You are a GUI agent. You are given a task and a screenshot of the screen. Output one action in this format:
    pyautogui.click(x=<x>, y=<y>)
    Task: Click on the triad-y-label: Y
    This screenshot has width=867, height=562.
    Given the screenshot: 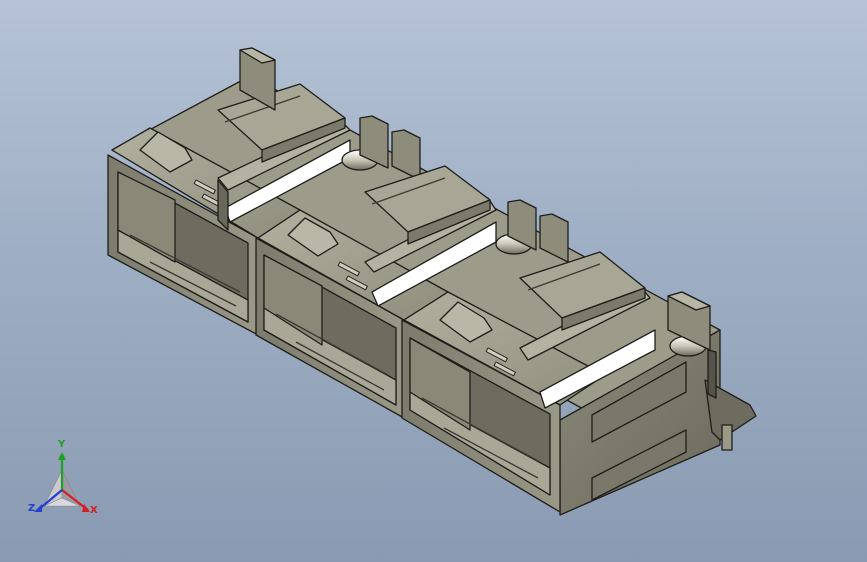 What is the action you would take?
    pyautogui.click(x=62, y=444)
    